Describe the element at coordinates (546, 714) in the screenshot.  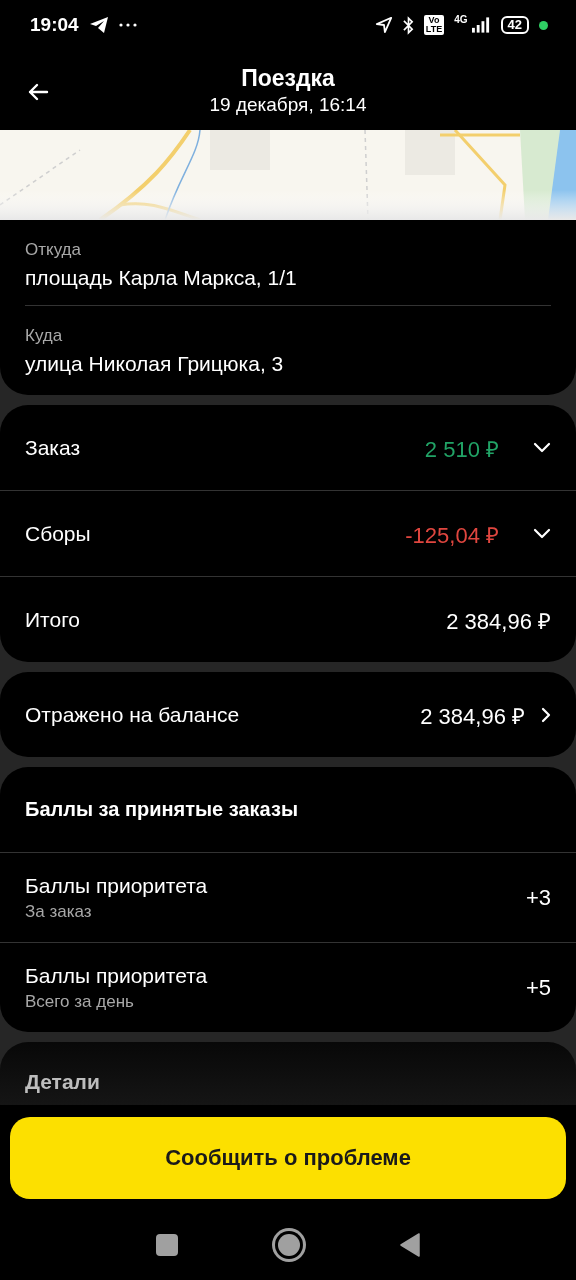
I see `chevron-right-icon` at that location.